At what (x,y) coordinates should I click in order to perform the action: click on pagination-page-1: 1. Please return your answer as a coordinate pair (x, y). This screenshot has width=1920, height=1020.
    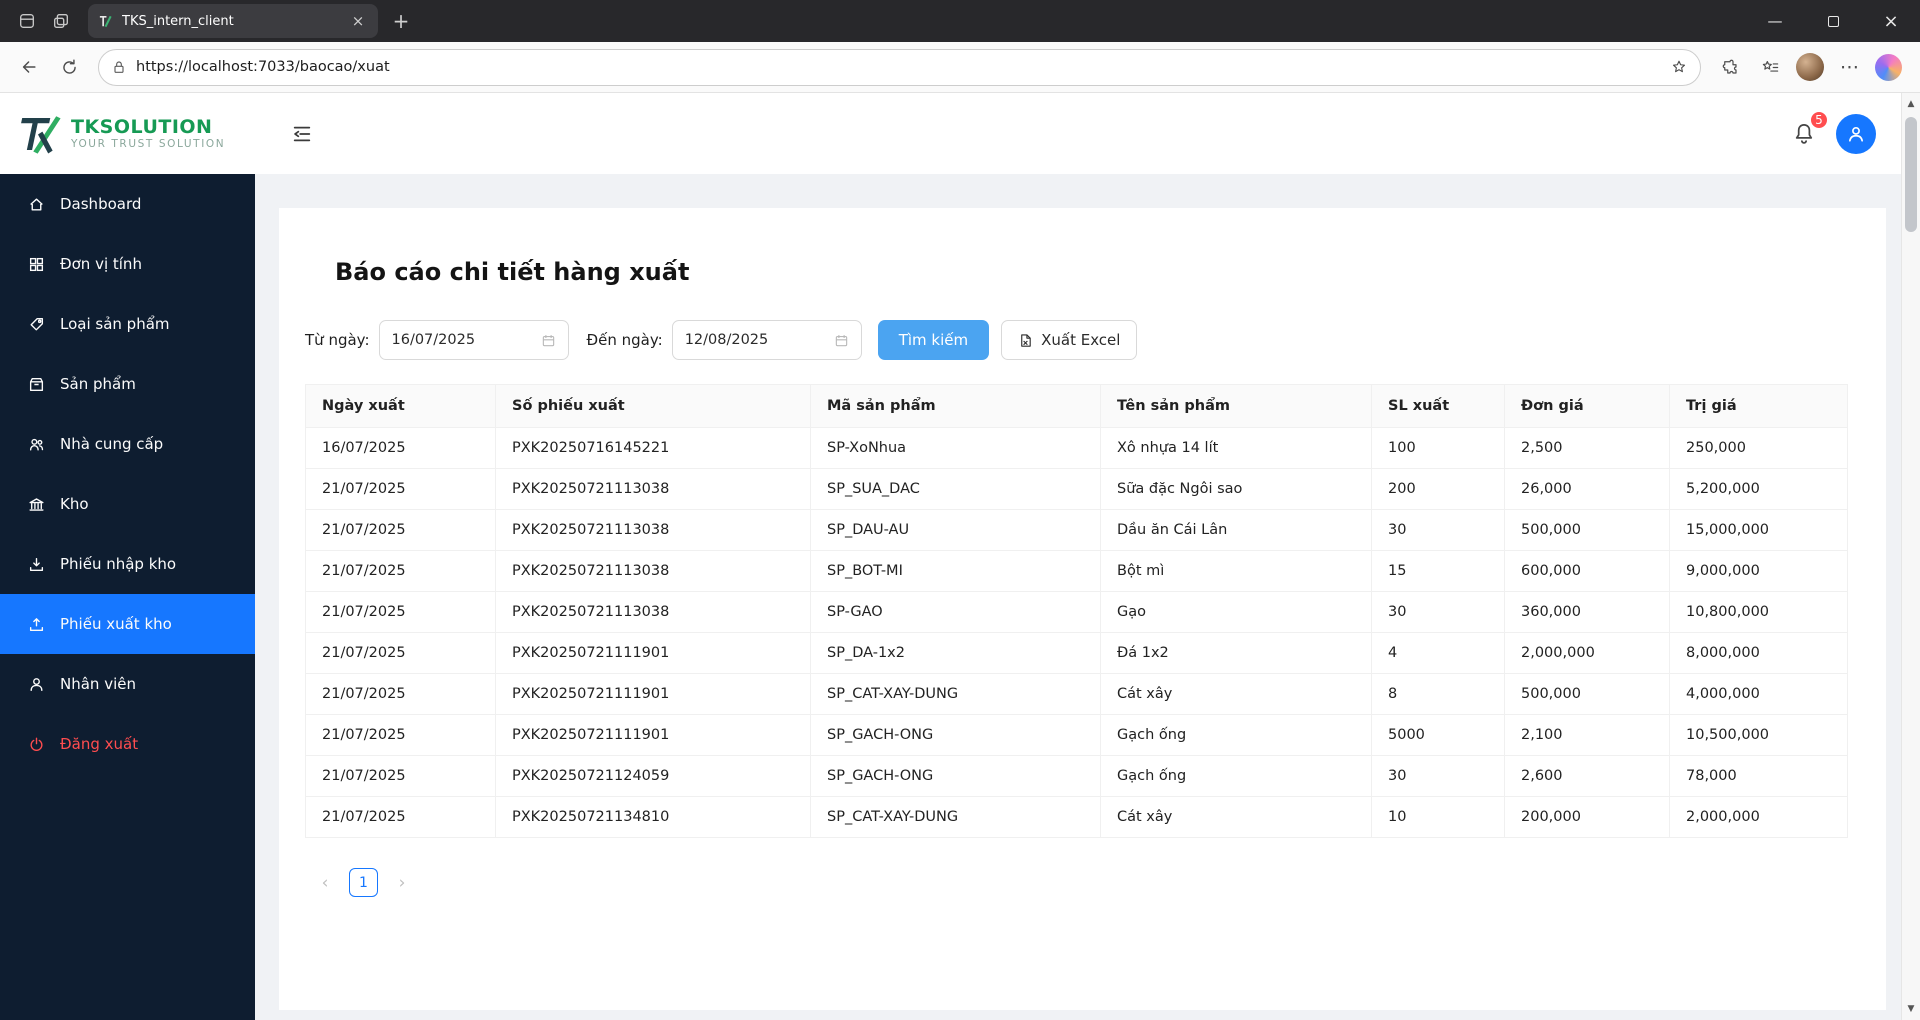
    Looking at the image, I should click on (363, 882).